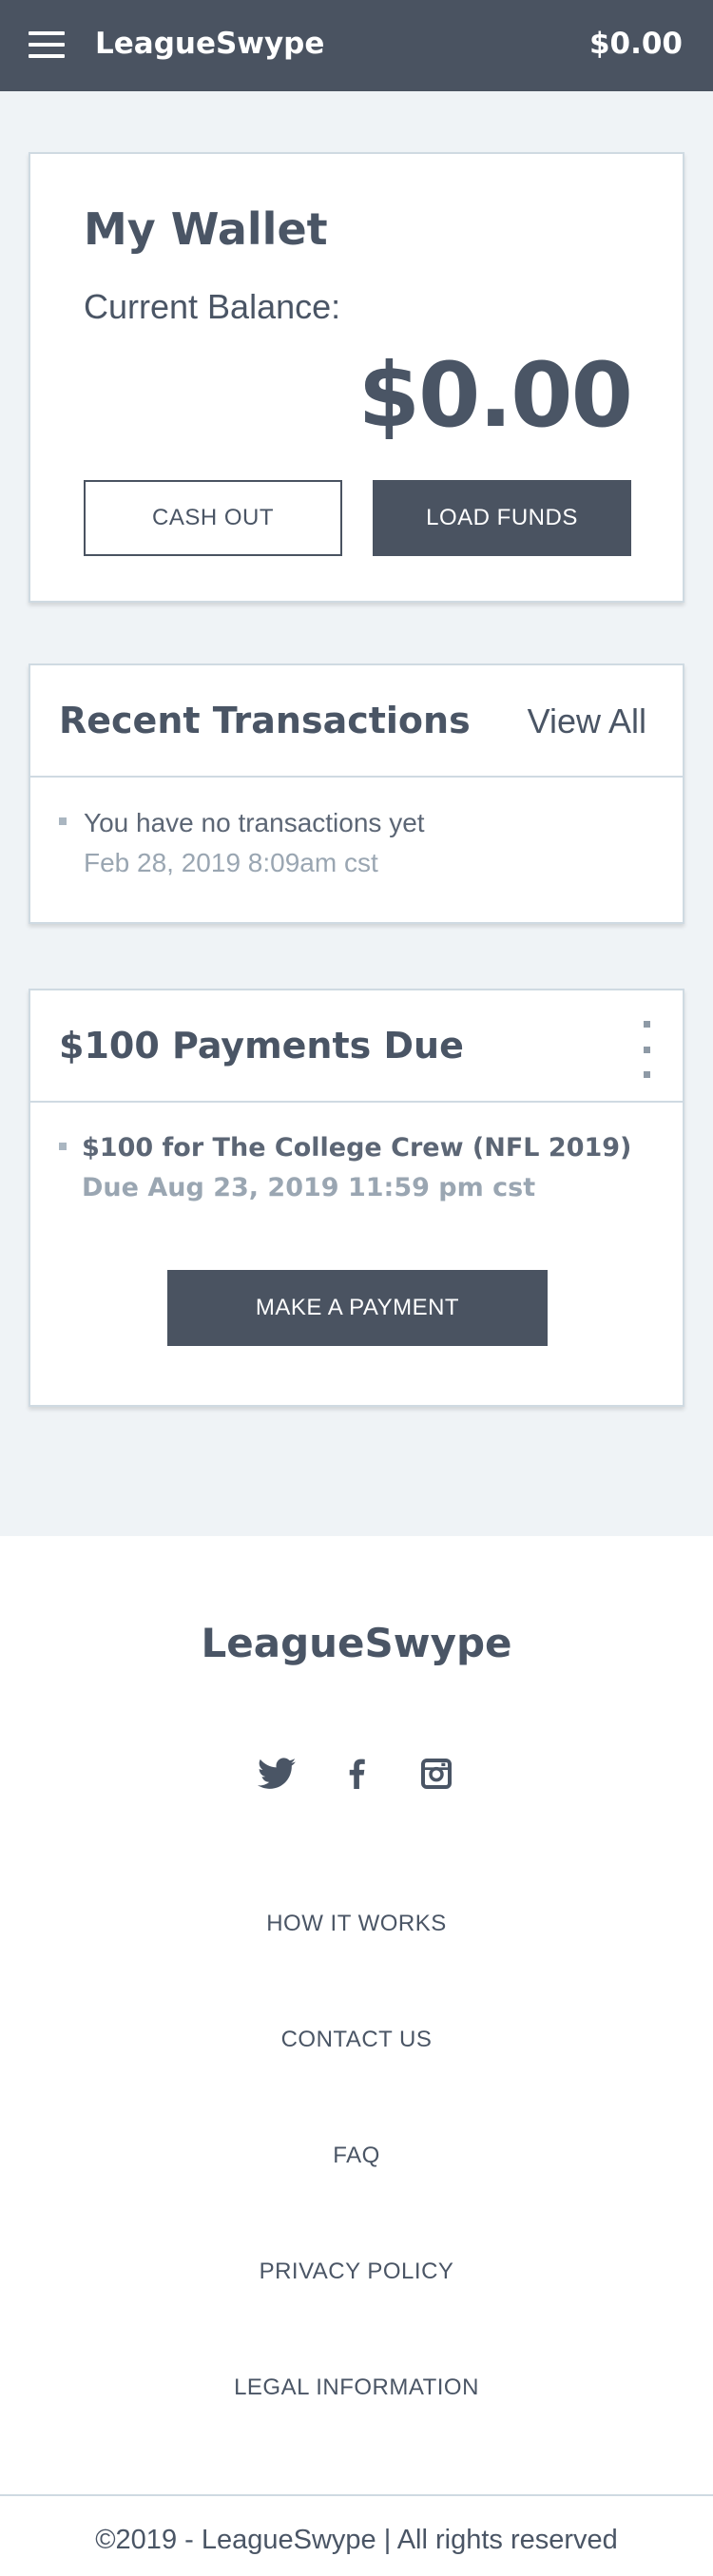  What do you see at coordinates (254, 823) in the screenshot?
I see `transaction-item-text: You have no transactions yet` at bounding box center [254, 823].